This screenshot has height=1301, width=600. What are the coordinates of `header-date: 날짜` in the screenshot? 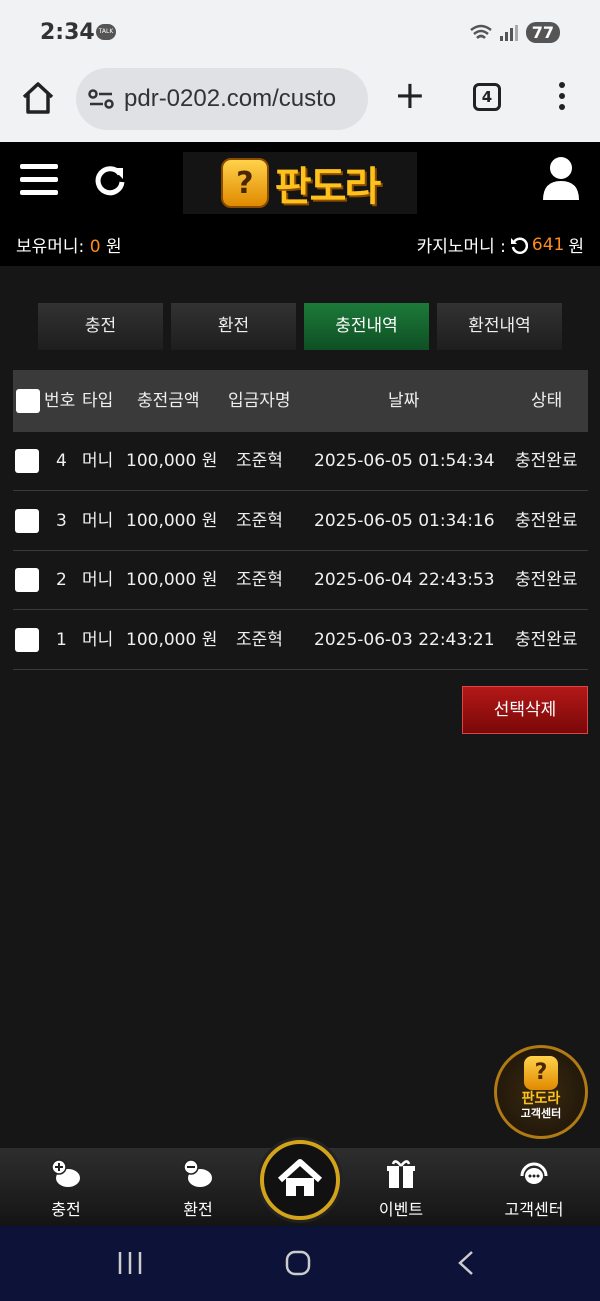 It's located at (404, 401).